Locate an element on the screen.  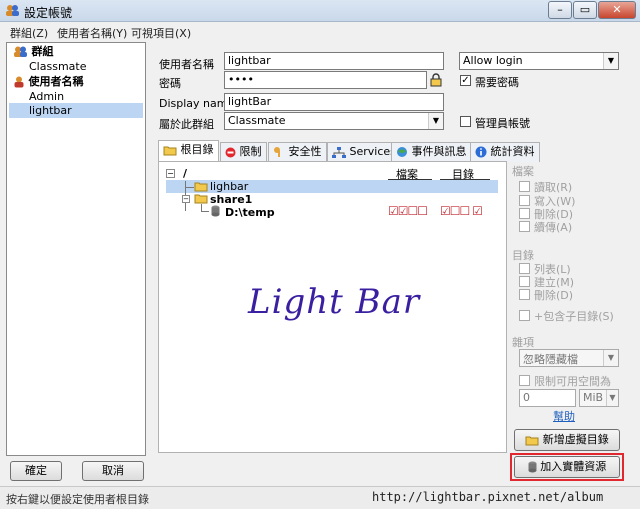
sidebar-item-classmate: Classmate is located at coordinates (57, 67).